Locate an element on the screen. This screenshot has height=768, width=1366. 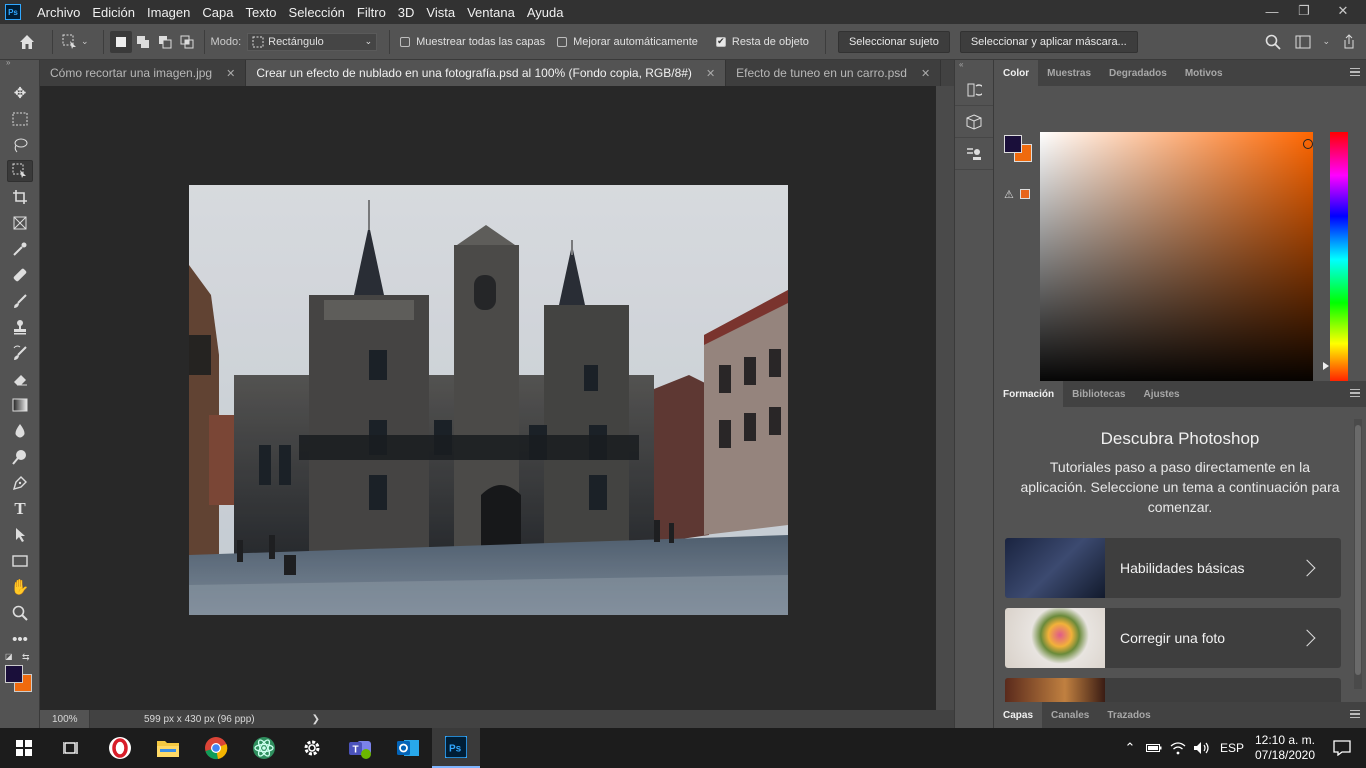
zoom-tool-icon is located at coordinates (20, 613).